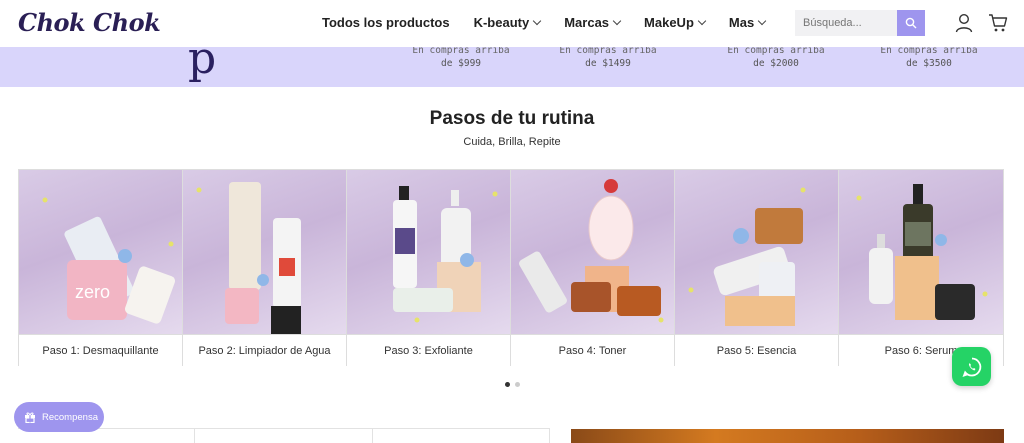 This screenshot has height=443, width=1024. Describe the element at coordinates (386, 22) in the screenshot. I see `nav-todos-los-productos: Todos los productos` at that location.